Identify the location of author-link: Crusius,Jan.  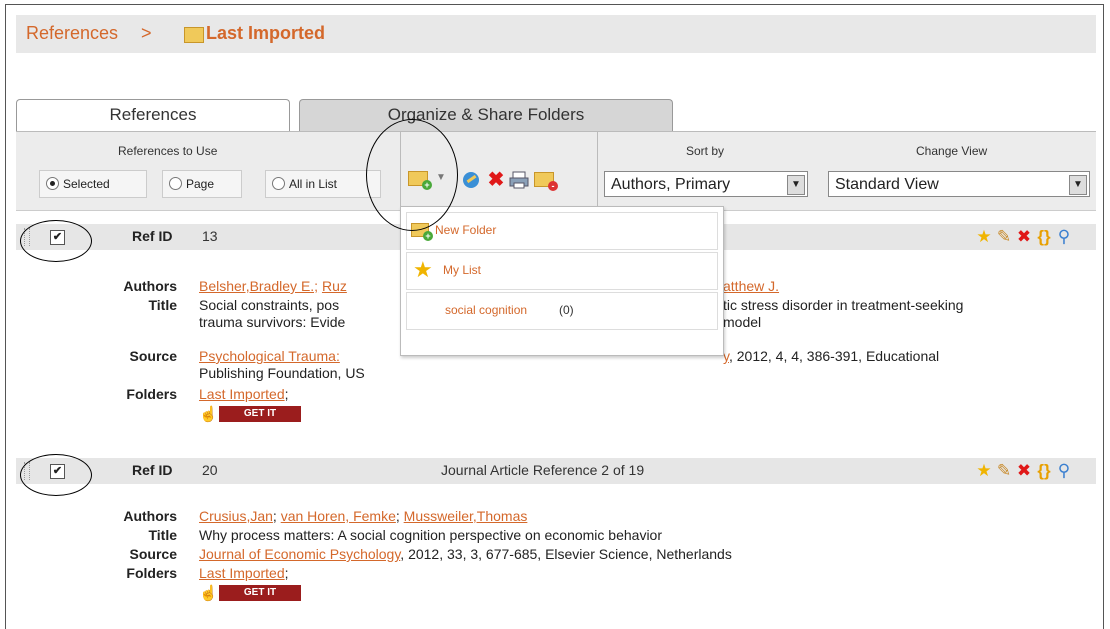
(236, 516).